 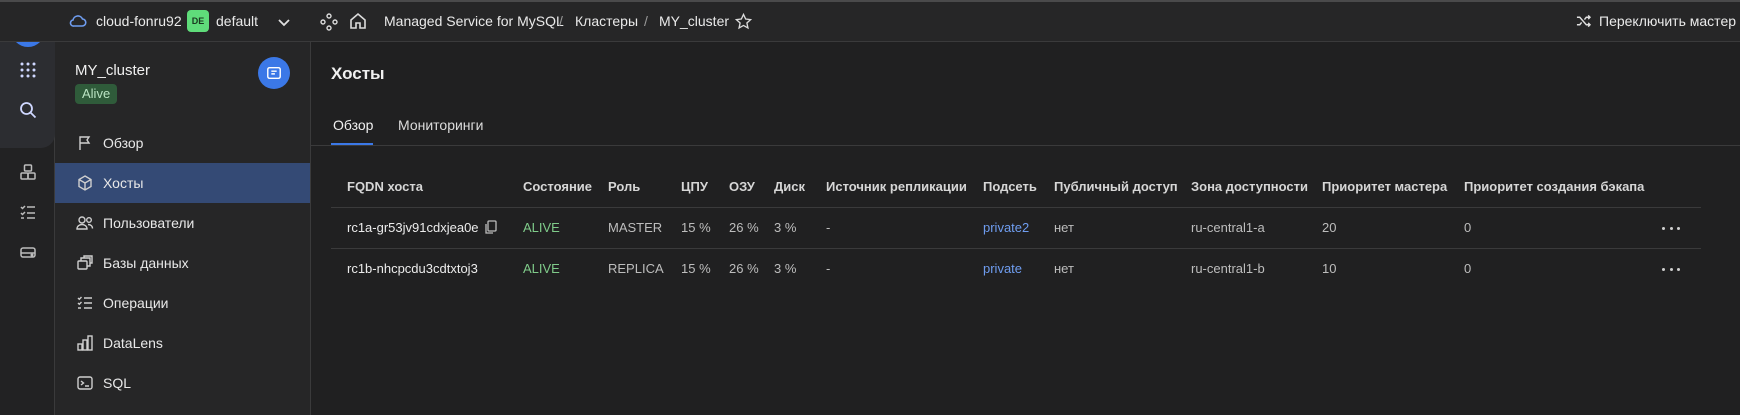 What do you see at coordinates (28, 172) in the screenshot?
I see `services-icon` at bounding box center [28, 172].